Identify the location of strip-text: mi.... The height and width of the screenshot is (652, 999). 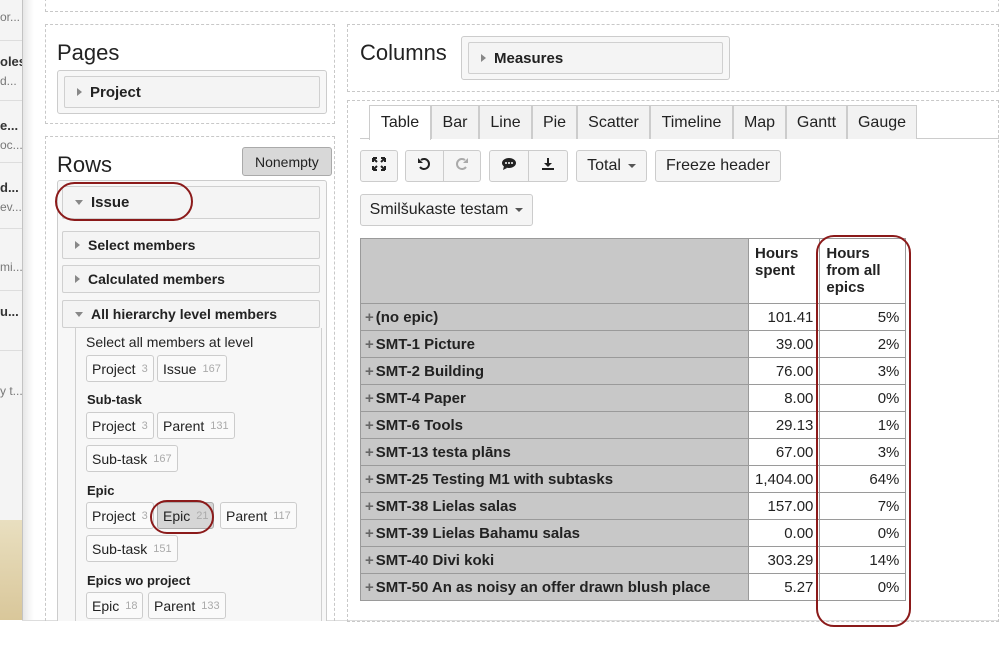
(11, 267).